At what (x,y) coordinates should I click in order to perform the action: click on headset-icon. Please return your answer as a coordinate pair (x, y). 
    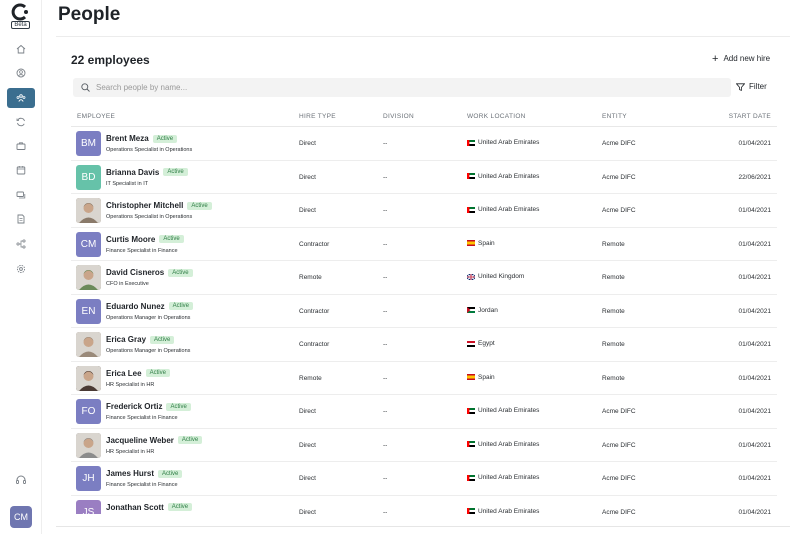
    Looking at the image, I should click on (21, 480).